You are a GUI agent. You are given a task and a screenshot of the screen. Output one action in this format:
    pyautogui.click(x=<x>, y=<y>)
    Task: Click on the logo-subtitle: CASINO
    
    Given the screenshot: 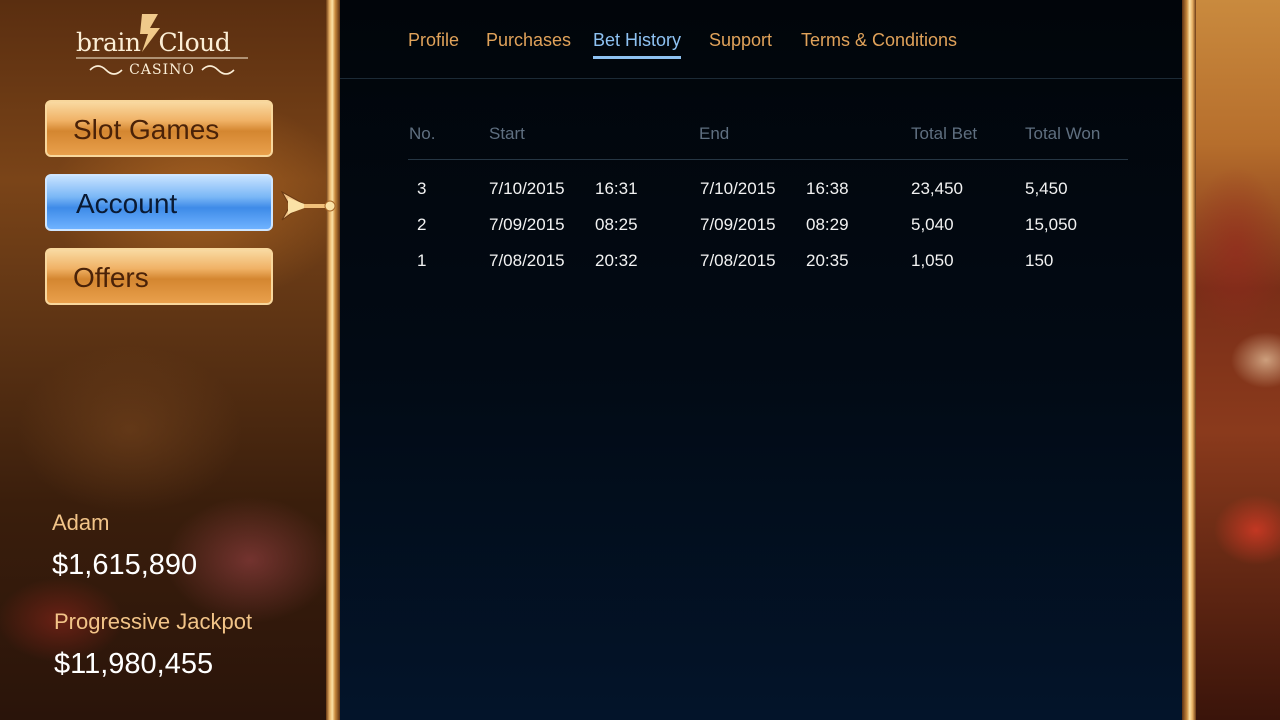 What is the action you would take?
    pyautogui.click(x=162, y=70)
    